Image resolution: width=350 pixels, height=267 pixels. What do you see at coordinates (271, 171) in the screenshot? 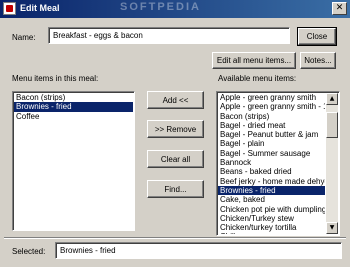
I see `list-item: Beans - baked dried` at bounding box center [271, 171].